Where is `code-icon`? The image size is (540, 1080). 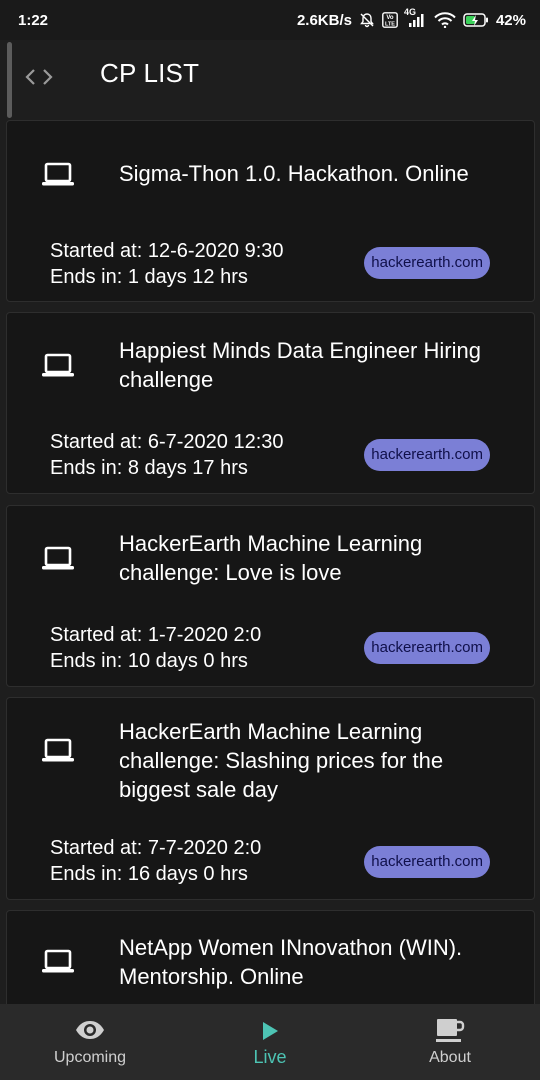 code-icon is located at coordinates (39, 77).